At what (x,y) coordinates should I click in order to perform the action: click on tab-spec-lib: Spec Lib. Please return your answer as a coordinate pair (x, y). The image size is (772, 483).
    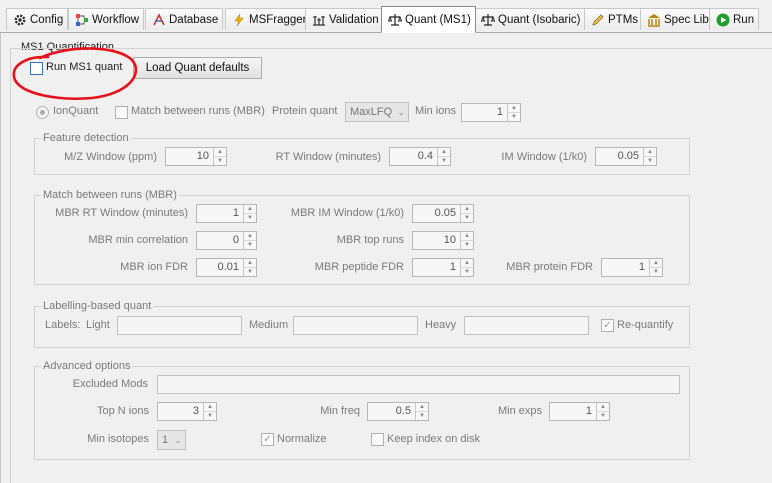
    Looking at the image, I should click on (677, 19).